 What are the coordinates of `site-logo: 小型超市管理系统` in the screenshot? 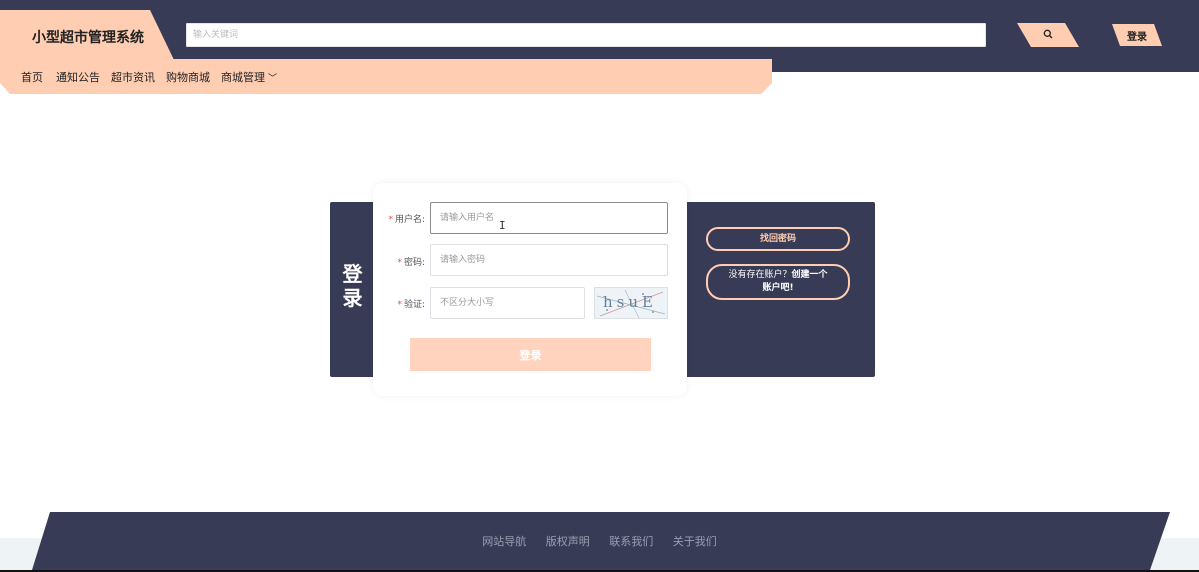 It's located at (88, 37).